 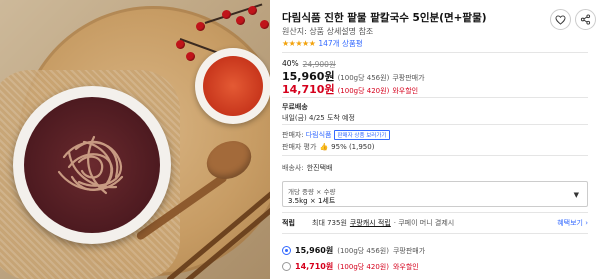 I want to click on member-price: 14,710원, so click(x=308, y=89).